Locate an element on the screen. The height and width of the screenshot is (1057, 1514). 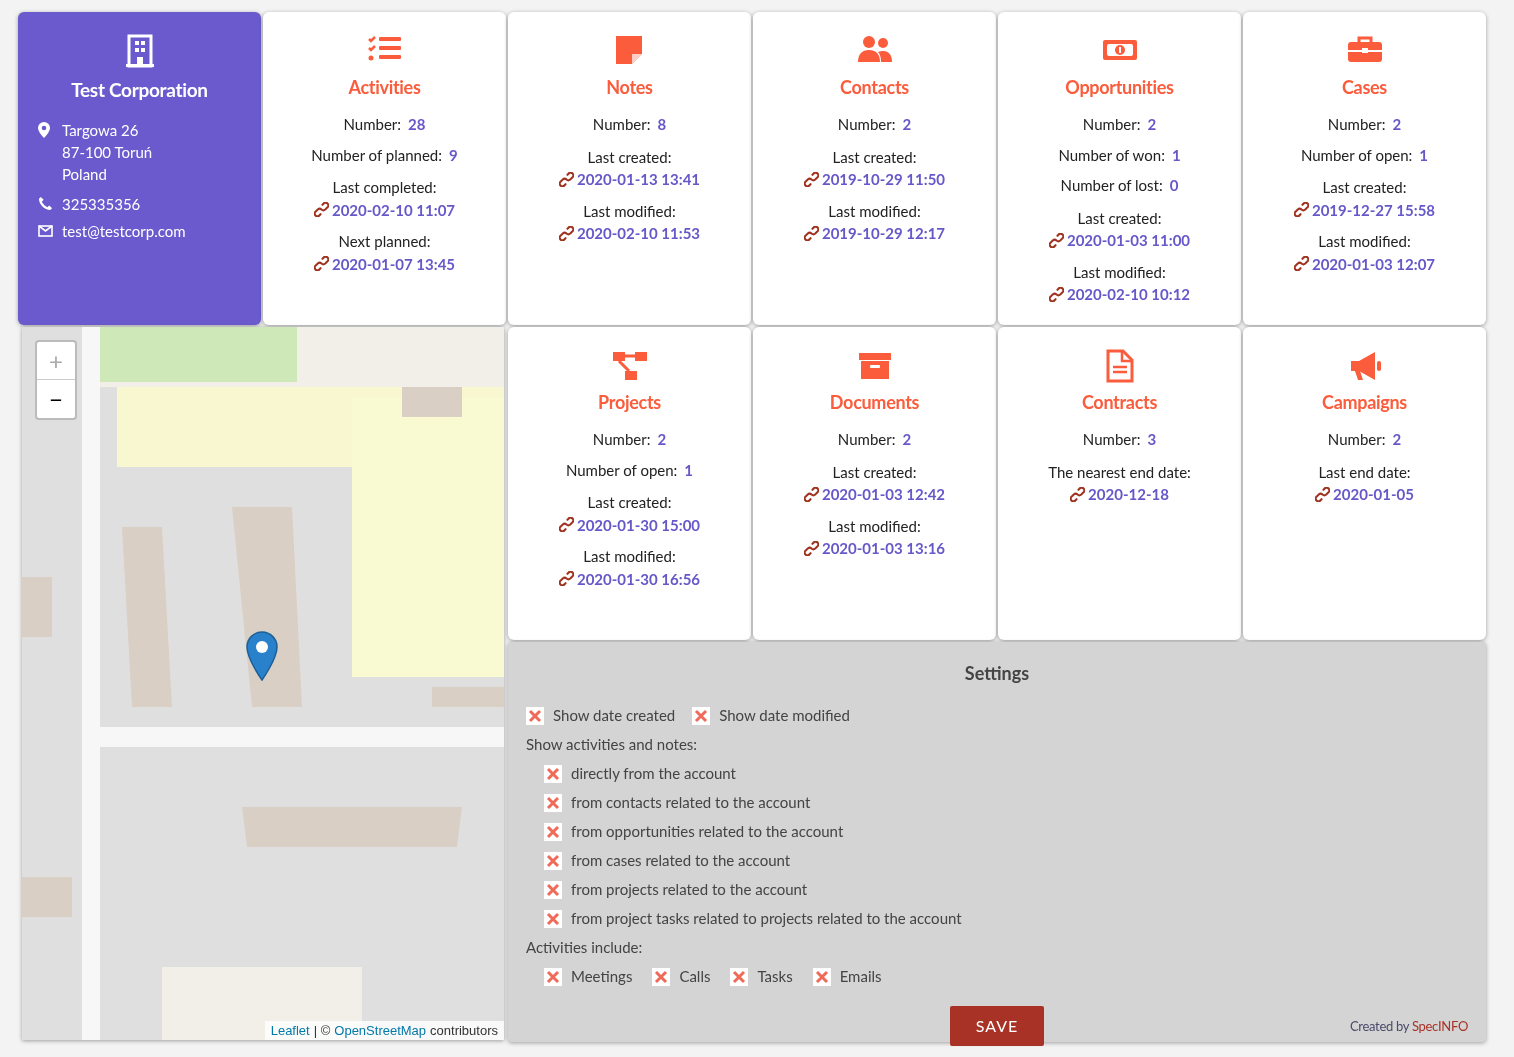
building-icon is located at coordinates (139, 51).